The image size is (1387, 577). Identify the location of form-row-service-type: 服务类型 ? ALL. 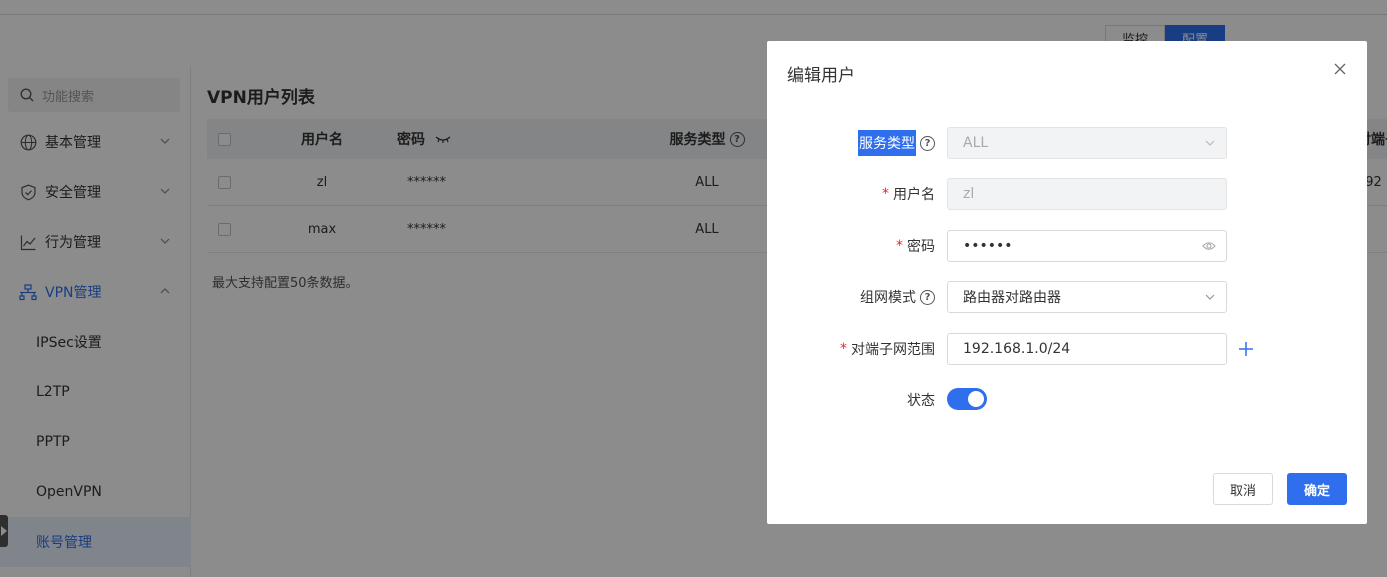
(1067, 143).